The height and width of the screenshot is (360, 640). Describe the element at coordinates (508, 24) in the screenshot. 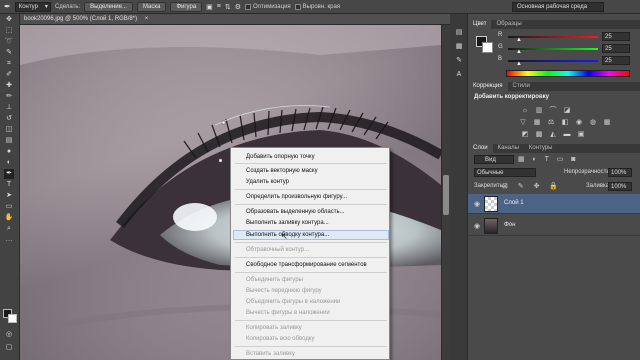

I see `tab-swatches: Образцы` at that location.